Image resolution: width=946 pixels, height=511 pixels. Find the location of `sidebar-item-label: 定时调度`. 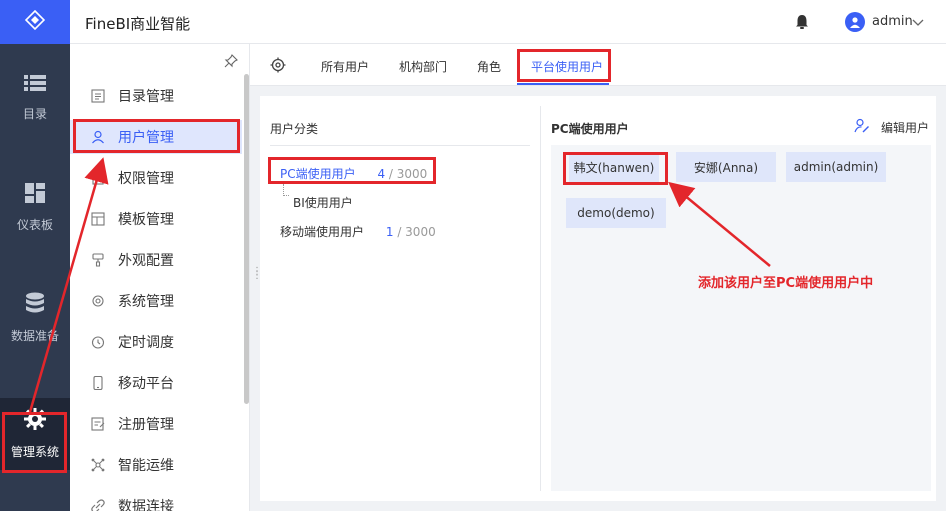

sidebar-item-label: 定时调度 is located at coordinates (146, 343).